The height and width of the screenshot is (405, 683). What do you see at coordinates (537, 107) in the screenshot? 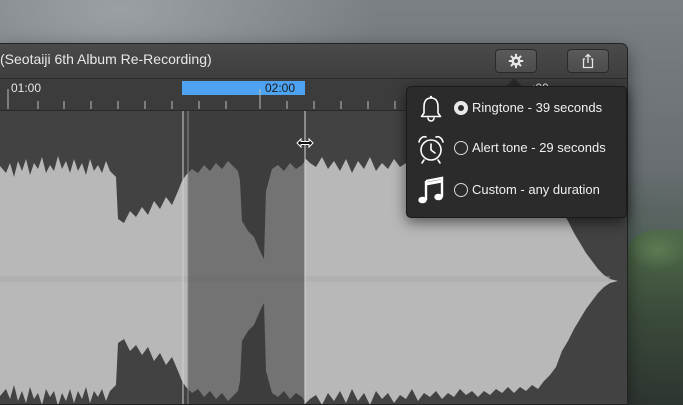
I see `option-ringtone-label: Ringtone - 39 seconds` at bounding box center [537, 107].